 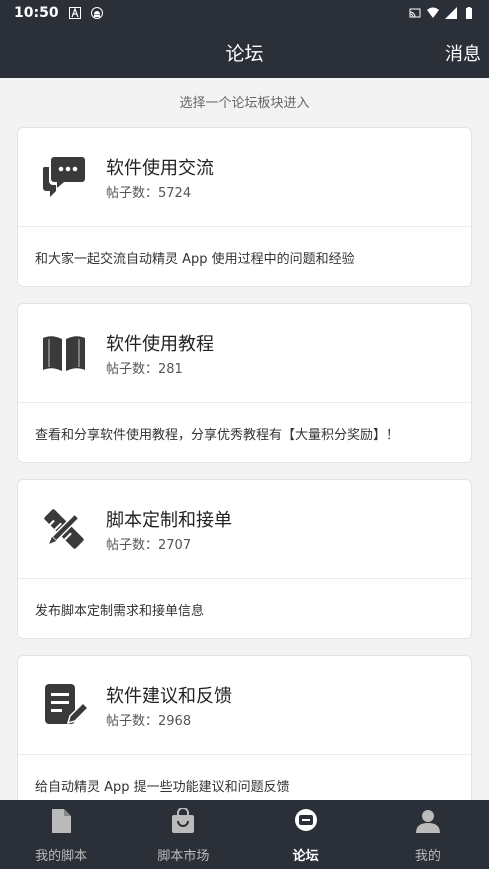 What do you see at coordinates (183, 856) in the screenshot?
I see `nav-label: 脚本市场` at bounding box center [183, 856].